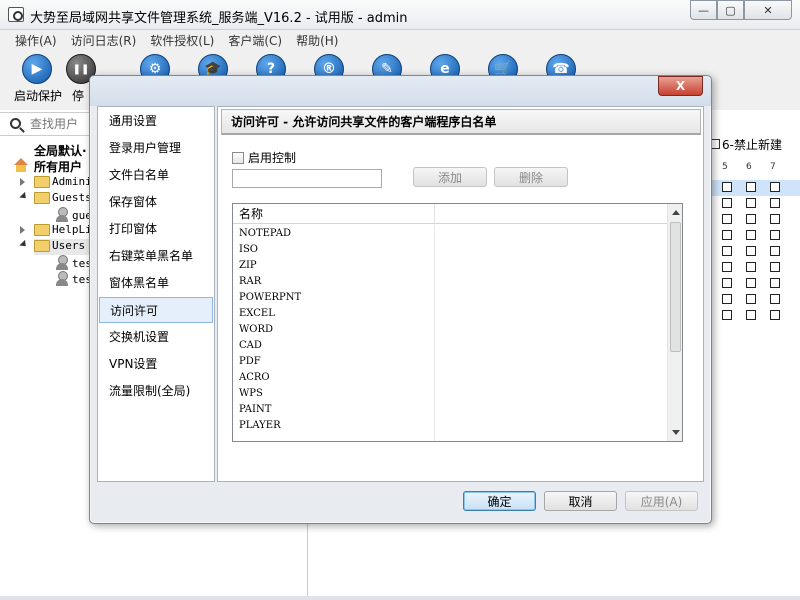 This screenshot has height=600, width=800. Describe the element at coordinates (334, 214) in the screenshot. I see `column-header-name: 名称` at that location.